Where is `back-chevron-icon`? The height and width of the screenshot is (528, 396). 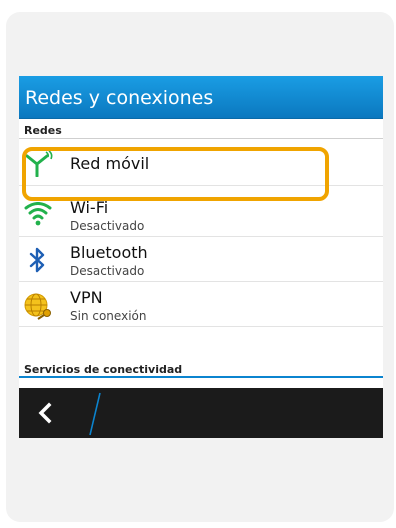 back-chevron-icon is located at coordinates (45, 413).